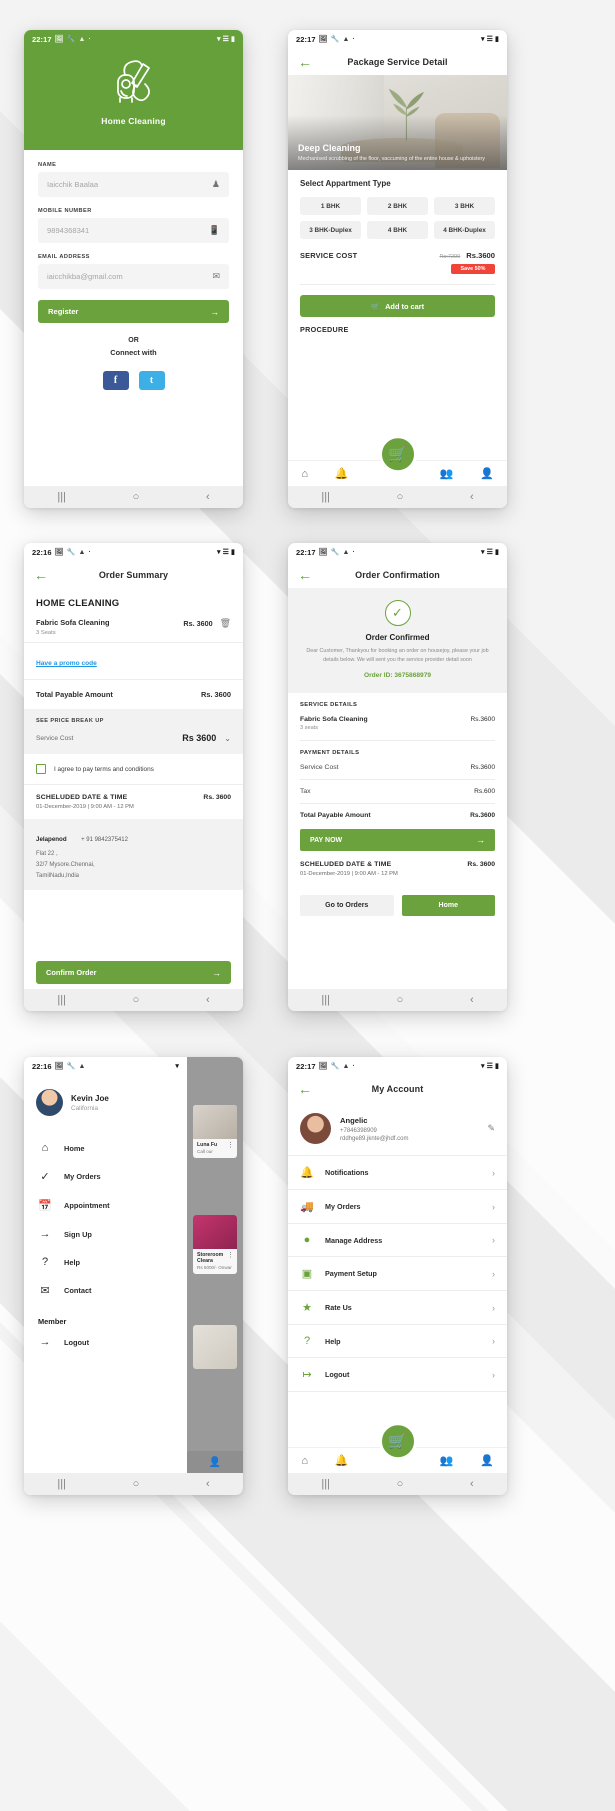 The width and height of the screenshot is (615, 1811). Describe the element at coordinates (397, 206) in the screenshot. I see `chip-2bhk: 2 BHK` at that location.